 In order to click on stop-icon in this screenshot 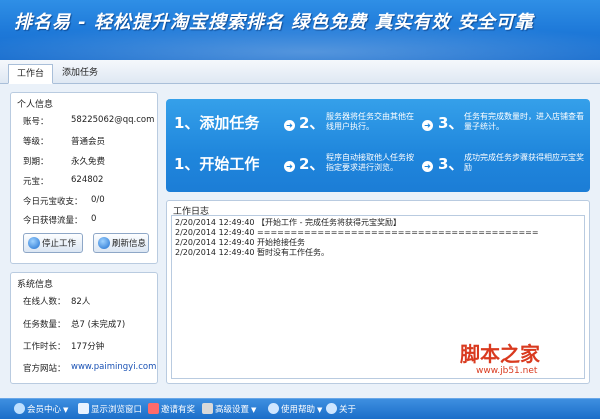, I will do `click(34, 243)`.